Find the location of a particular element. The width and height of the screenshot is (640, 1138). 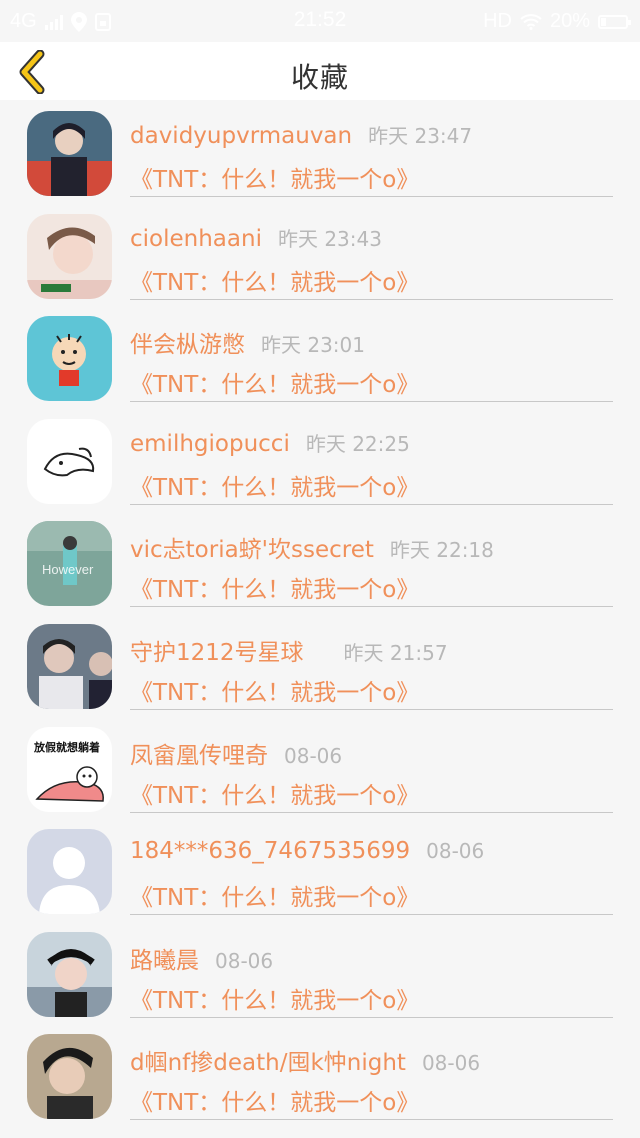

wifi-icon is located at coordinates (531, 21).